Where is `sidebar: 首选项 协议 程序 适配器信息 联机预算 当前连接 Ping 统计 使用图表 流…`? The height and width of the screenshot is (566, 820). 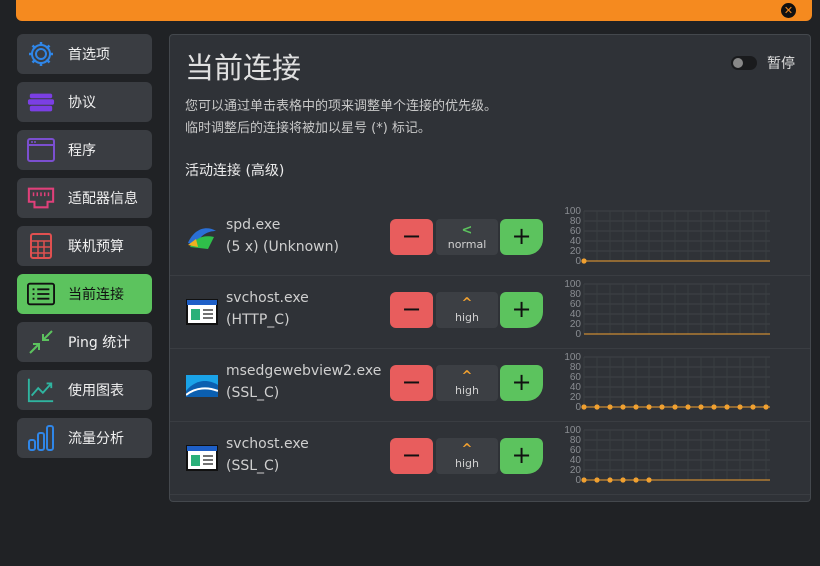
sidebar: 首选项 协议 程序 适配器信息 联机预算 当前连接 Ping 统计 使用图表 流… is located at coordinates (84, 250).